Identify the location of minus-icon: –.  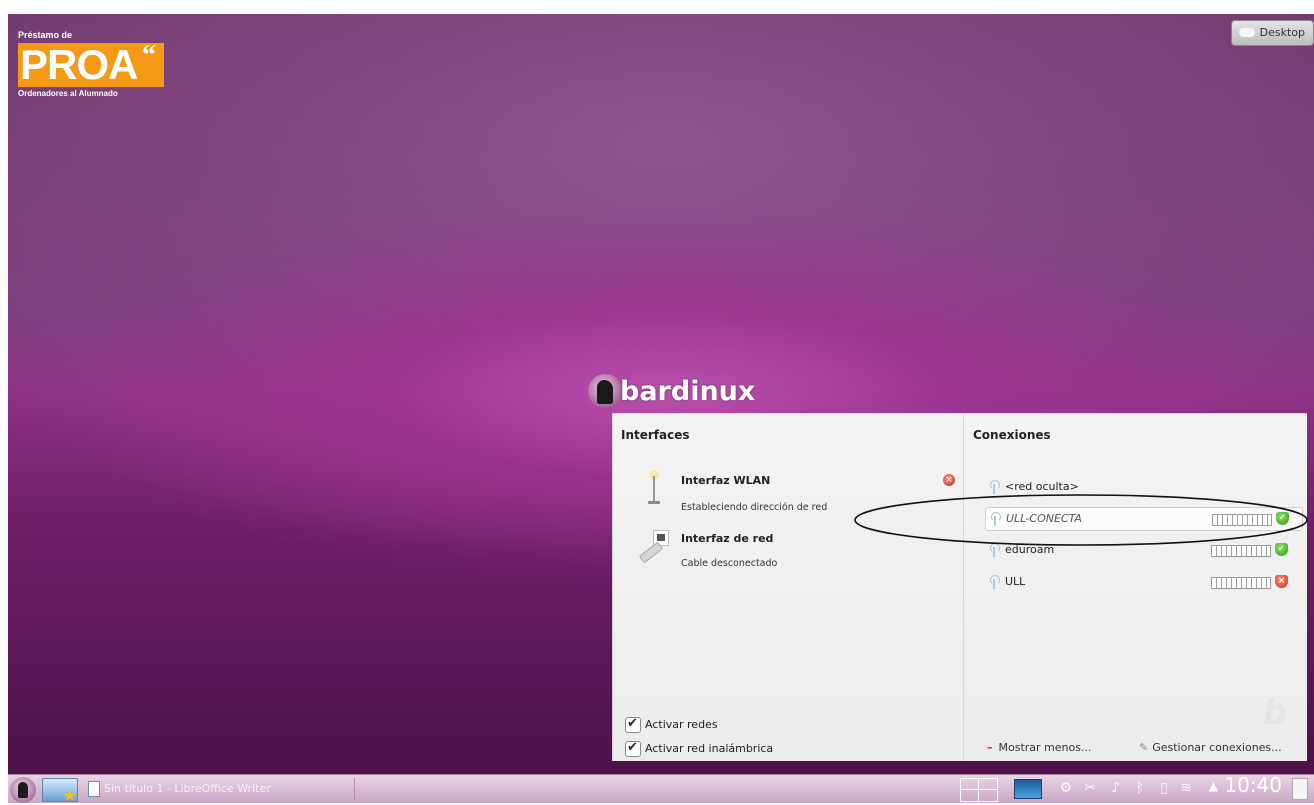
(990, 747).